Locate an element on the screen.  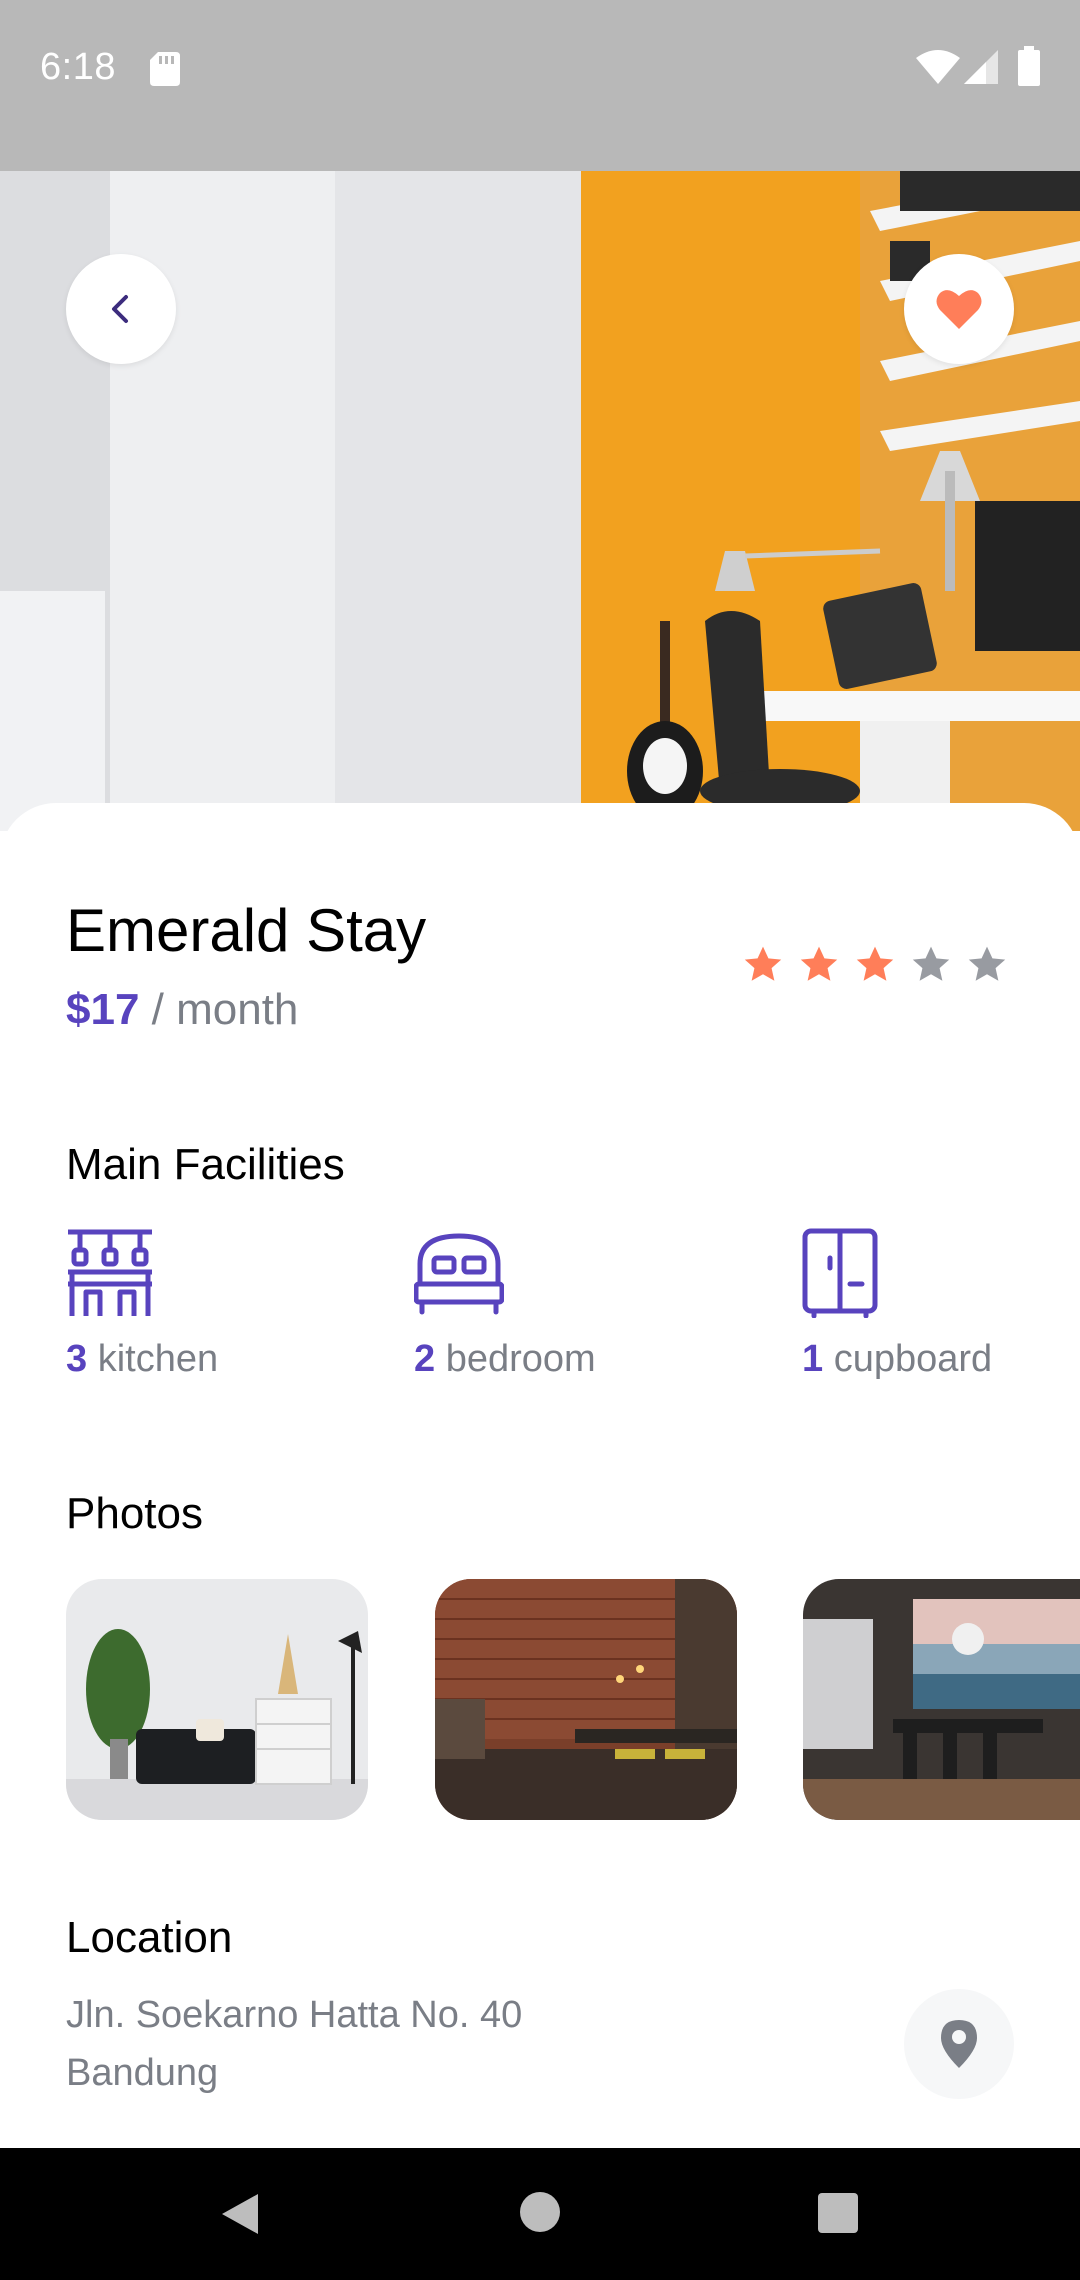
star-rating is located at coordinates (875, 965).